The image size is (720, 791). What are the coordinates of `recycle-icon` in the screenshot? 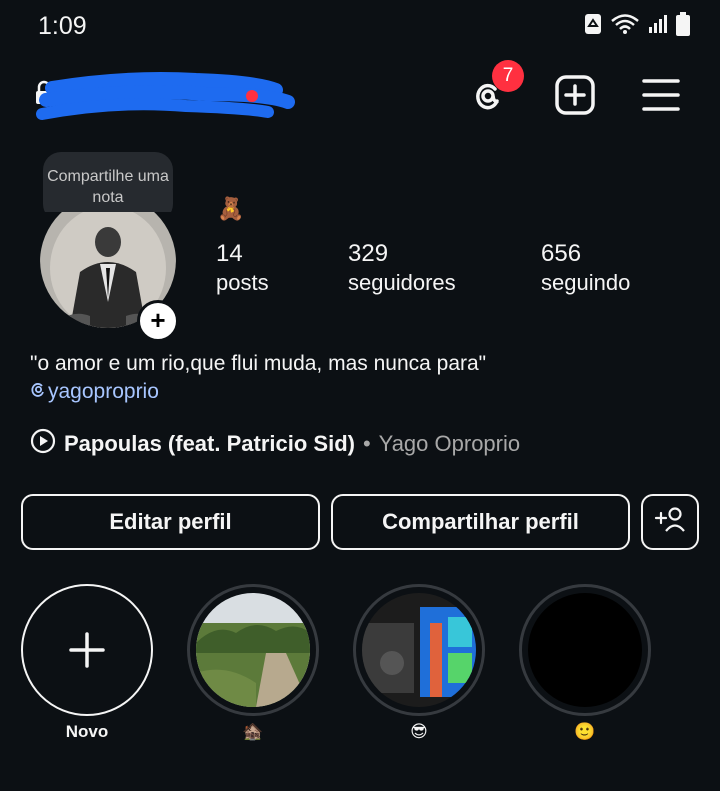 It's located at (593, 26).